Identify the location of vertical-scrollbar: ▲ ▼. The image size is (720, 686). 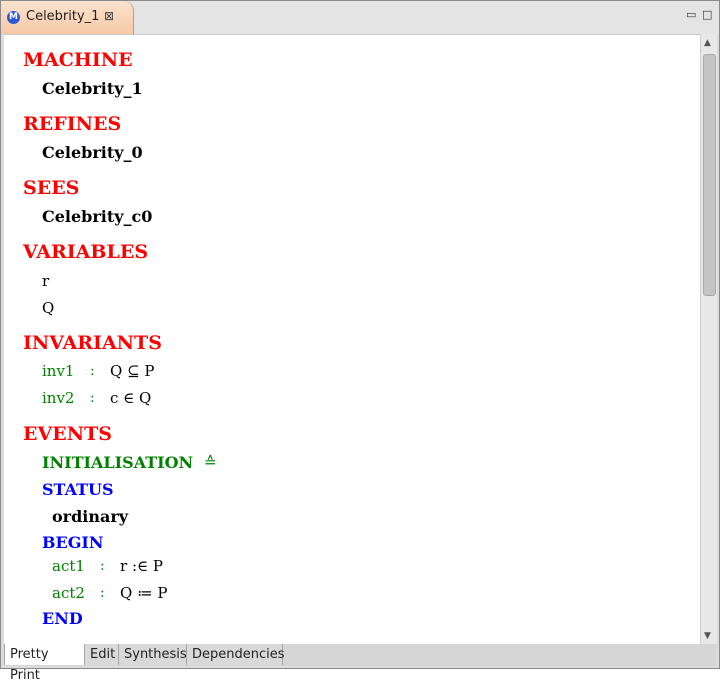
(708, 339).